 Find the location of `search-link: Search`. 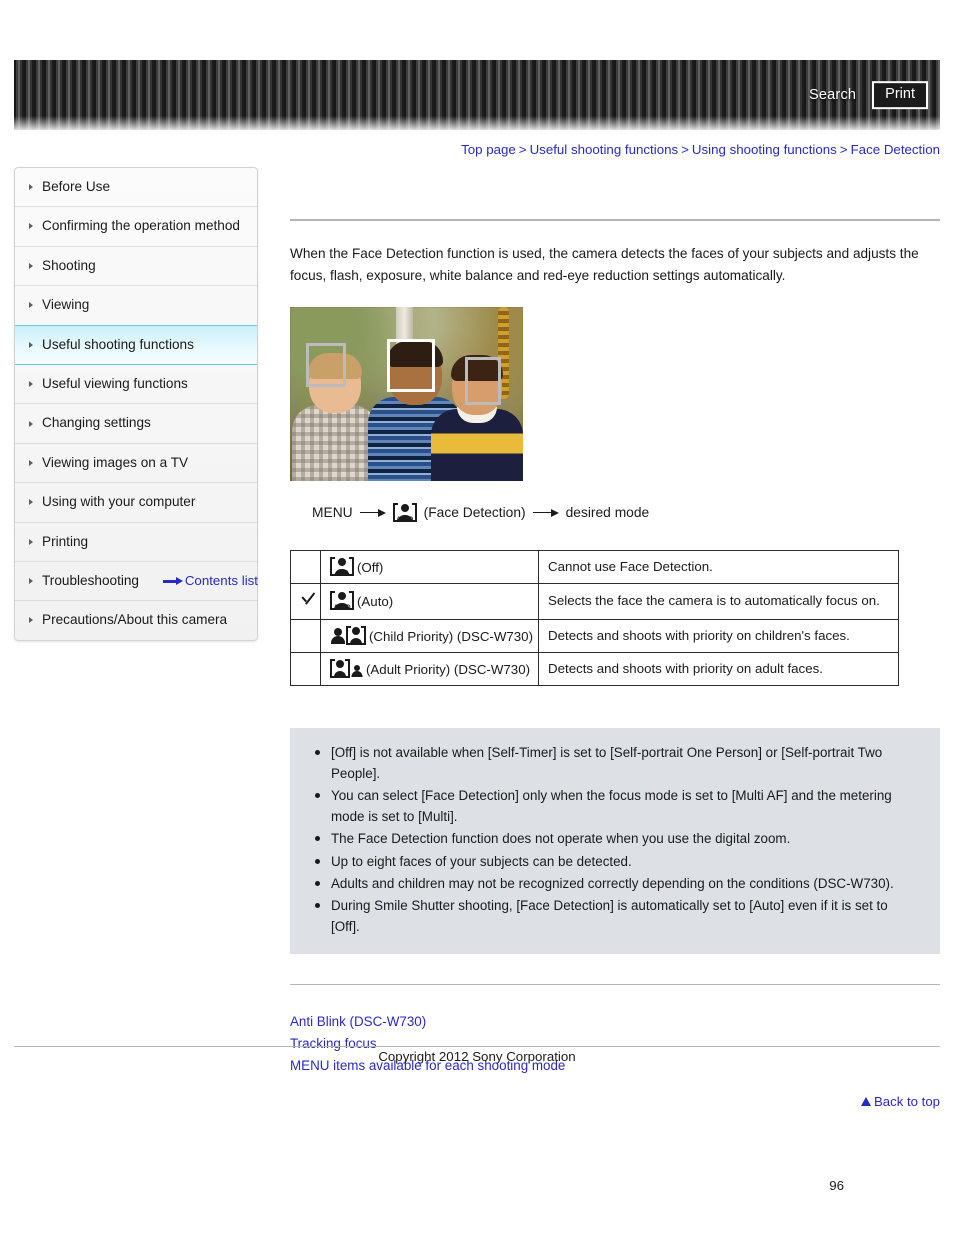

search-link: Search is located at coordinates (832, 95).